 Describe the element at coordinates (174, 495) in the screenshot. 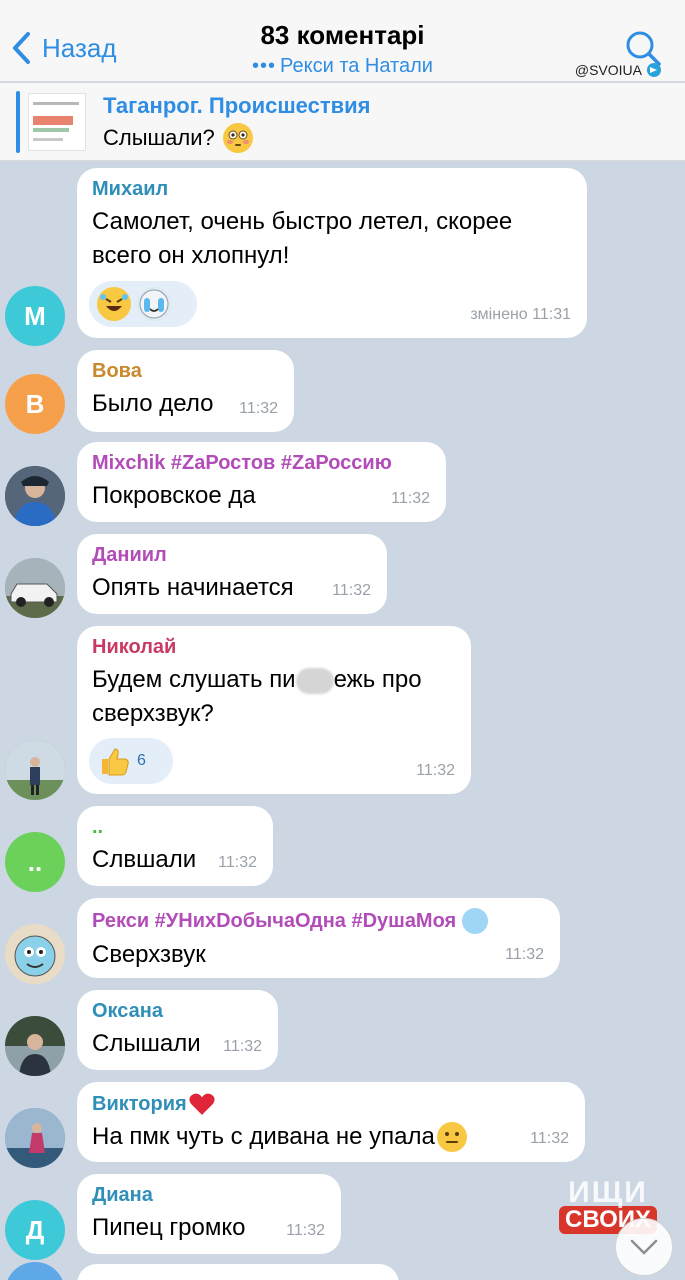

I see `message-text: Покровское да` at that location.